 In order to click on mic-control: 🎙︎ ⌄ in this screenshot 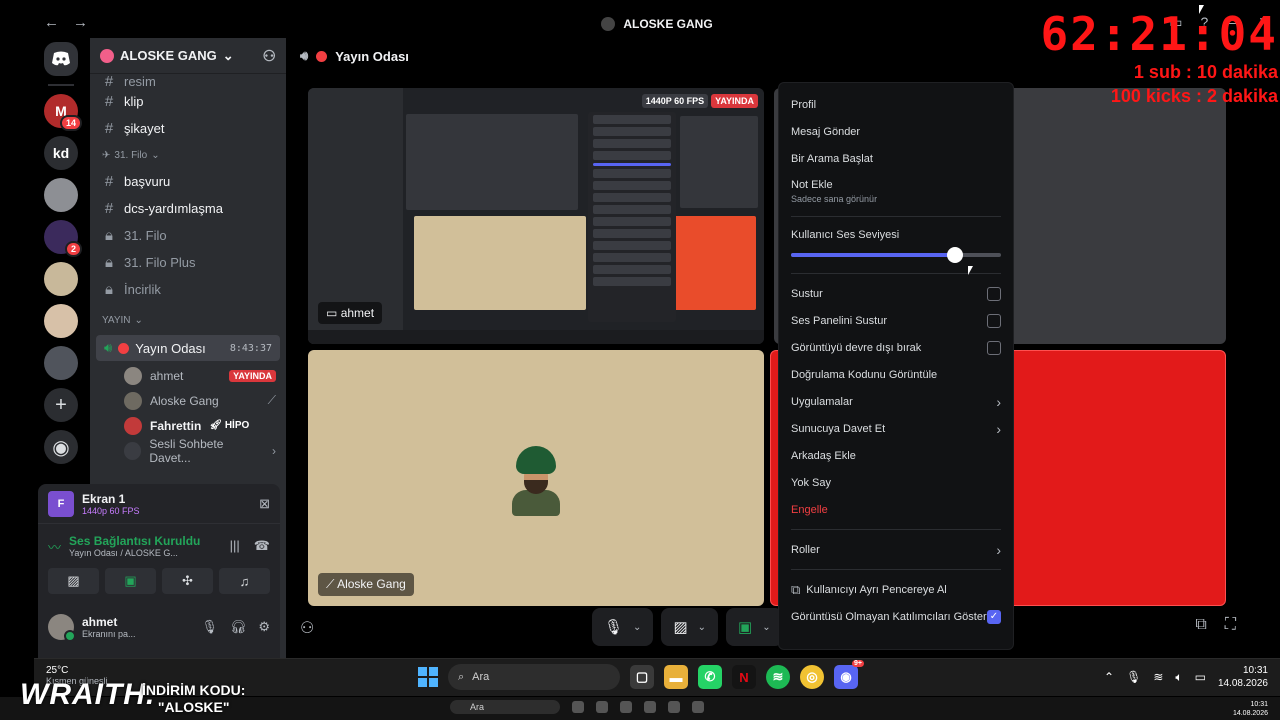, I will do `click(623, 627)`.